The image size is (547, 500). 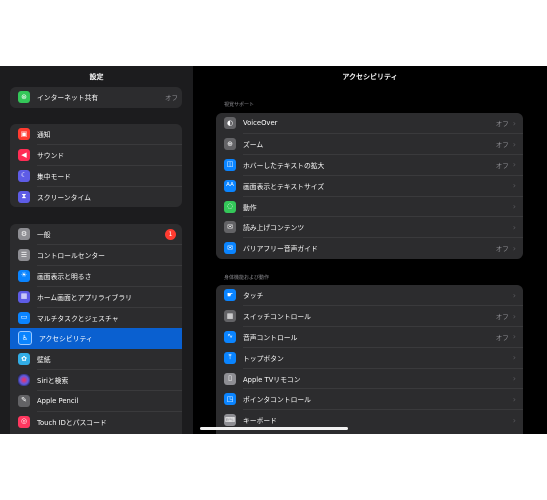 I want to click on row-top-button: ⤒ トップボタン ›, so click(x=369, y=358).